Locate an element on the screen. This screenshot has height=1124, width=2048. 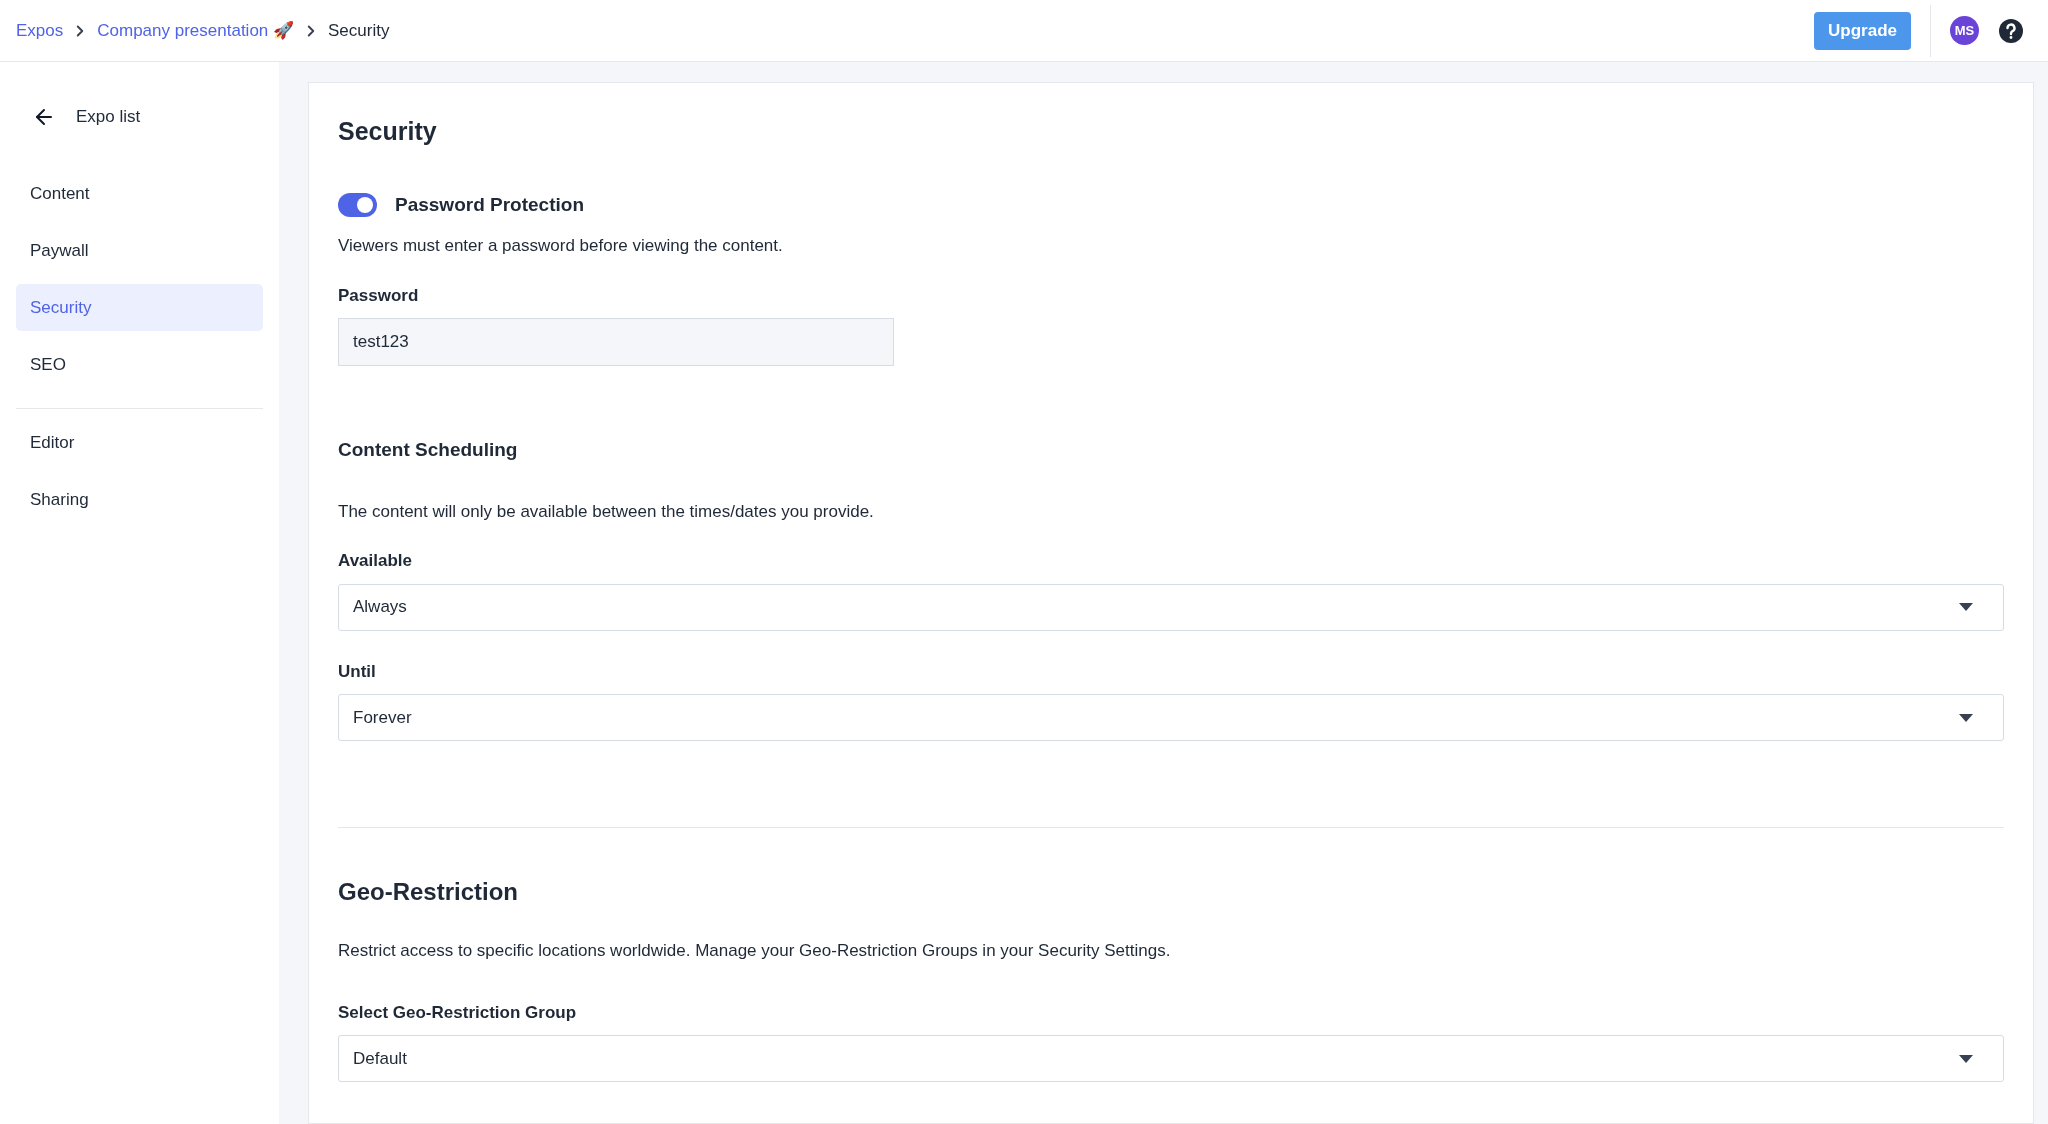
sidebar-item: Paywall is located at coordinates (139, 250).